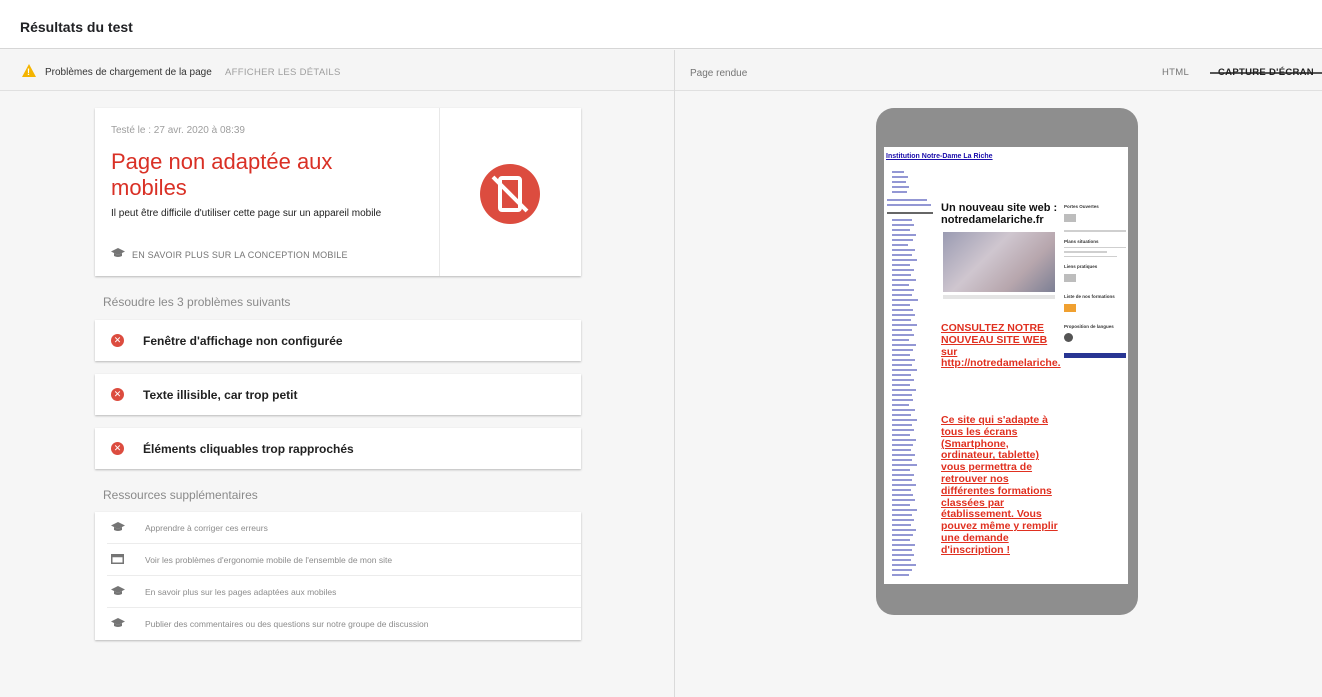  Describe the element at coordinates (1266, 64) in the screenshot. I see `tab-screenshot: CAPTURE D'ÉCRAN` at that location.